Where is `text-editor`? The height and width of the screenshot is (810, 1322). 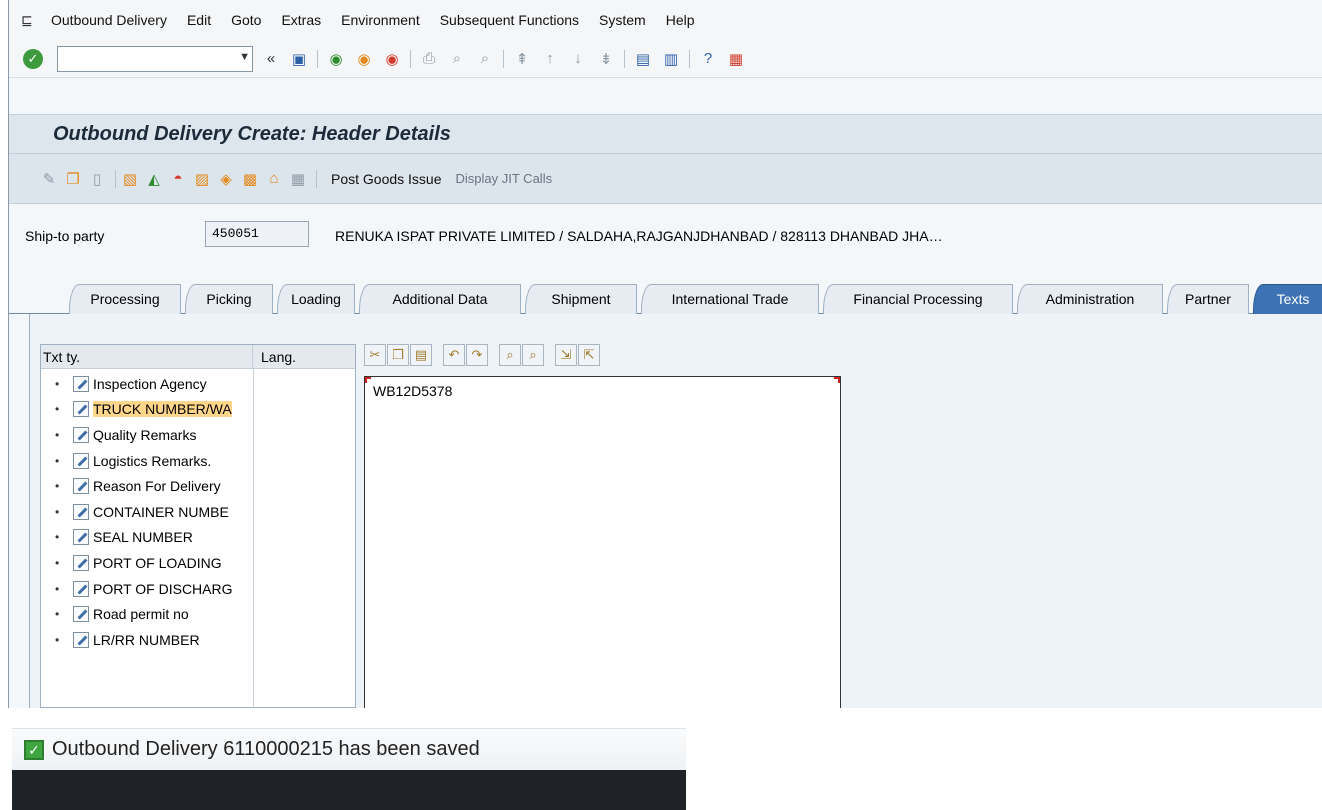 text-editor is located at coordinates (602, 542).